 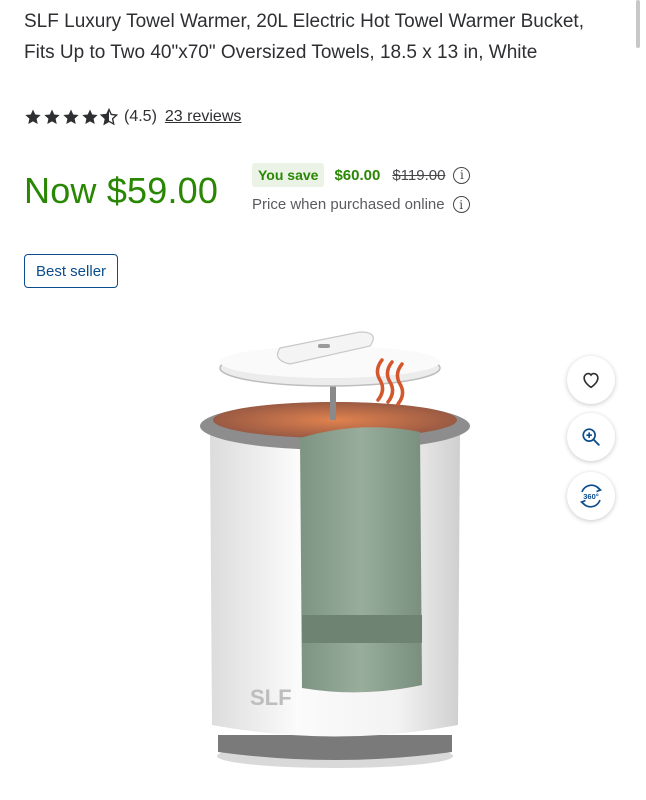 I want to click on brand-logo: SLF, so click(x=271, y=697).